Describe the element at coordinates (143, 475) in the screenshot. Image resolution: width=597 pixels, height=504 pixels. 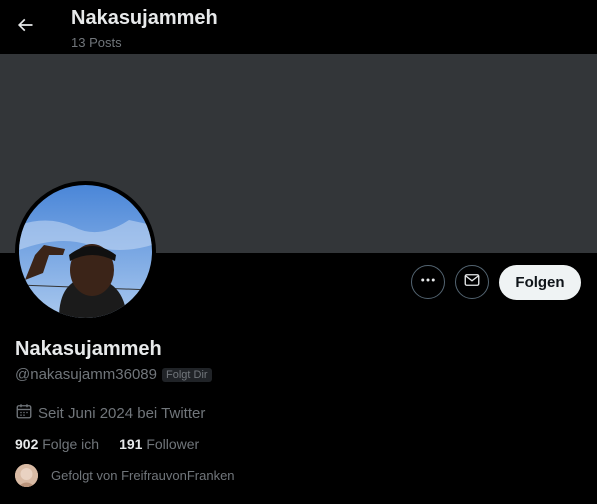
I see `followed-by-text: Gefolgt von FreifrauvonFranken` at that location.